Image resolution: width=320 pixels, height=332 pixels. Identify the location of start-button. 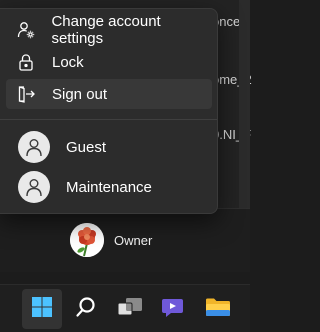
(42, 309).